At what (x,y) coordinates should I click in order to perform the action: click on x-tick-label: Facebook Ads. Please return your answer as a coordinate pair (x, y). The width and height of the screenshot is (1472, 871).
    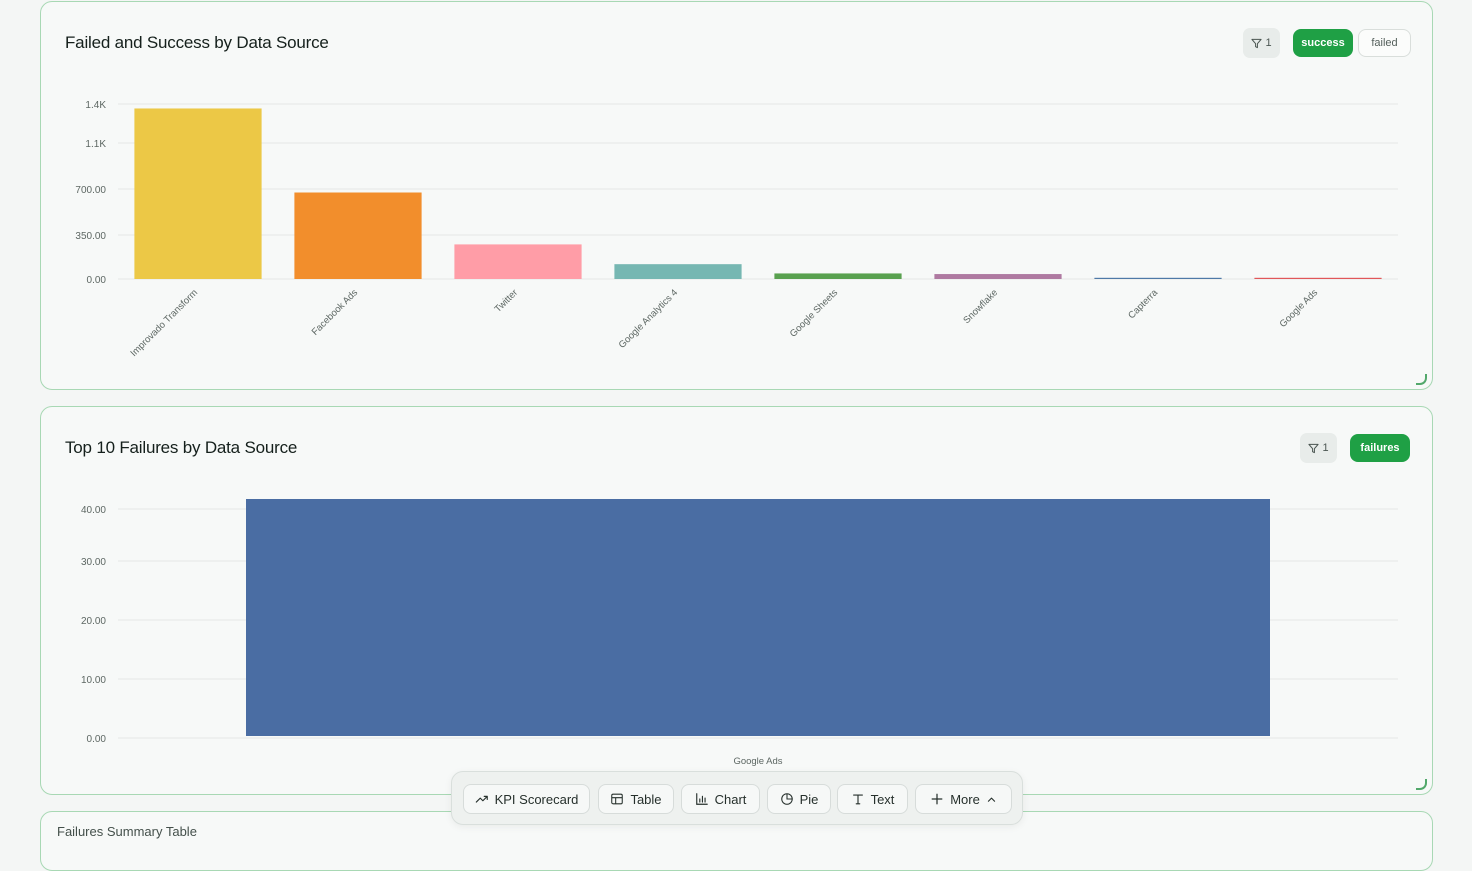
    Looking at the image, I should click on (335, 312).